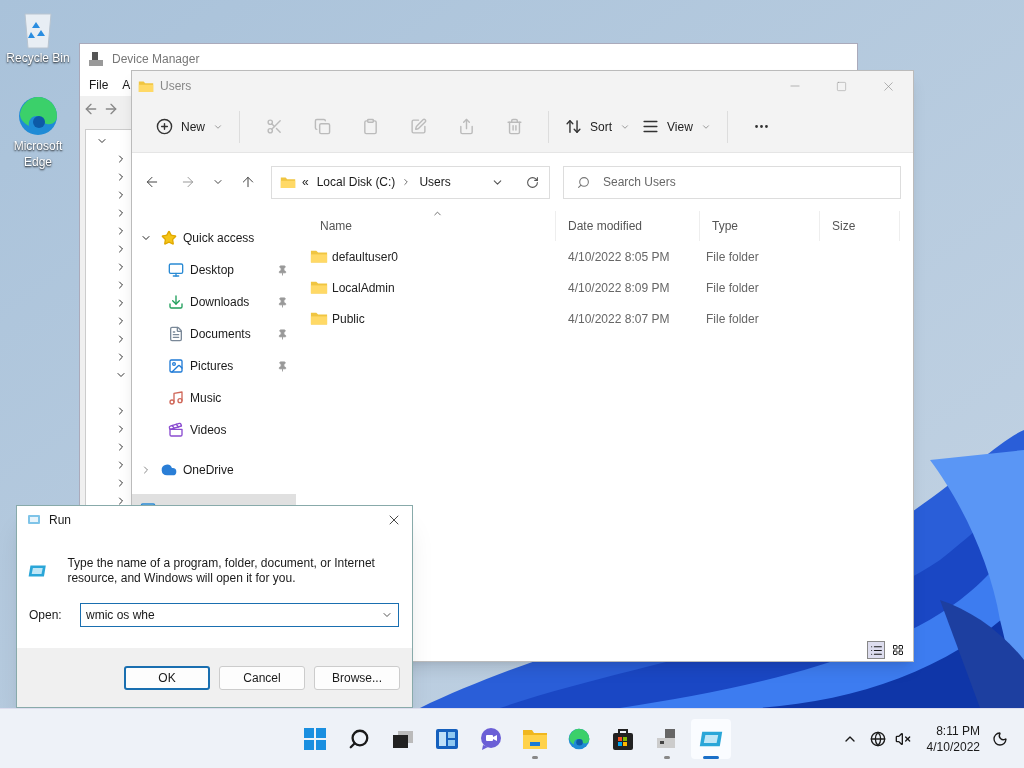 The height and width of the screenshot is (768, 1024). What do you see at coordinates (348, 319) in the screenshot?
I see `file-name: Public` at bounding box center [348, 319].